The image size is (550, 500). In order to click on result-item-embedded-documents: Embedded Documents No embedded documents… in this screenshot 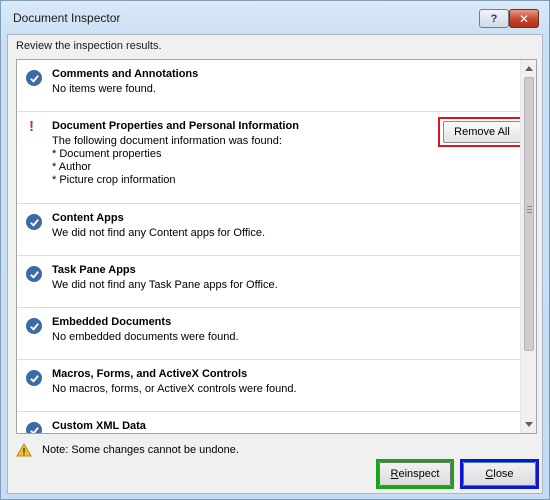, I will do `click(268, 334)`.